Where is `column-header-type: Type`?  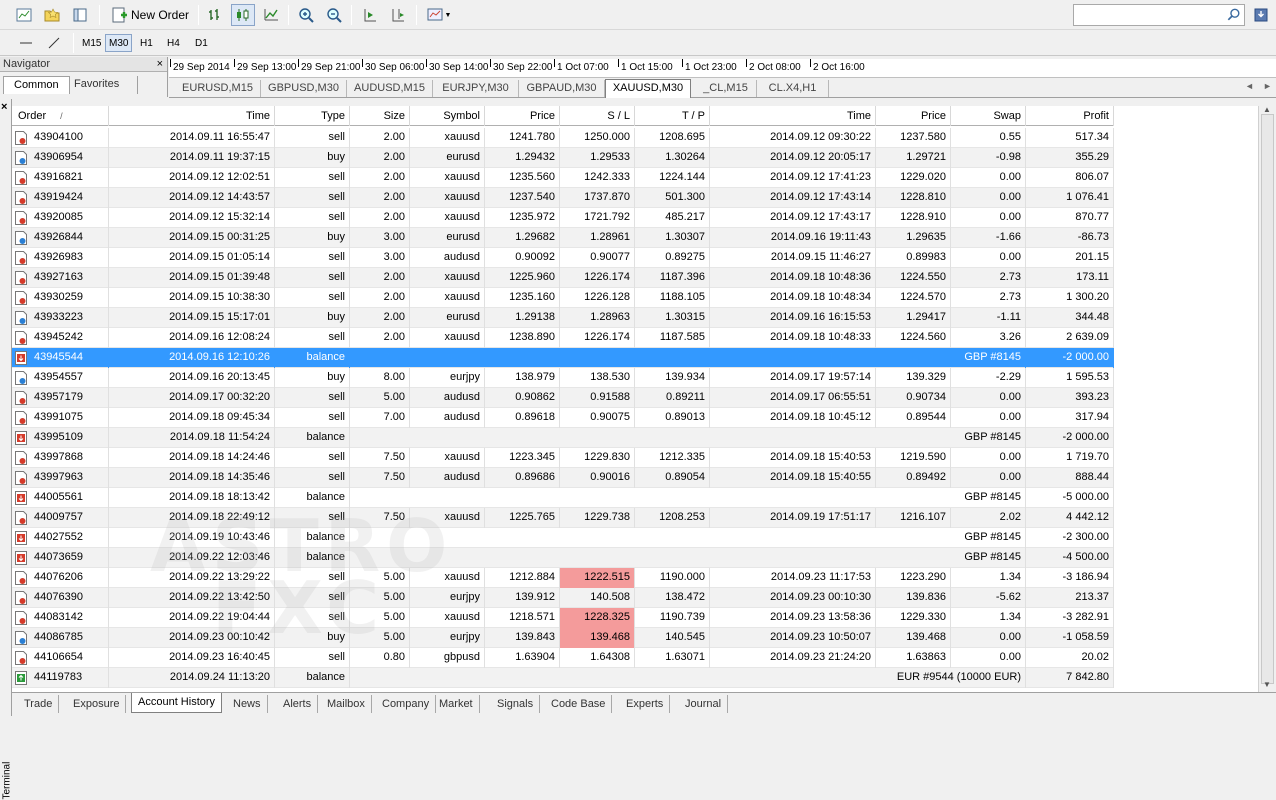
column-header-type: Type is located at coordinates (312, 116).